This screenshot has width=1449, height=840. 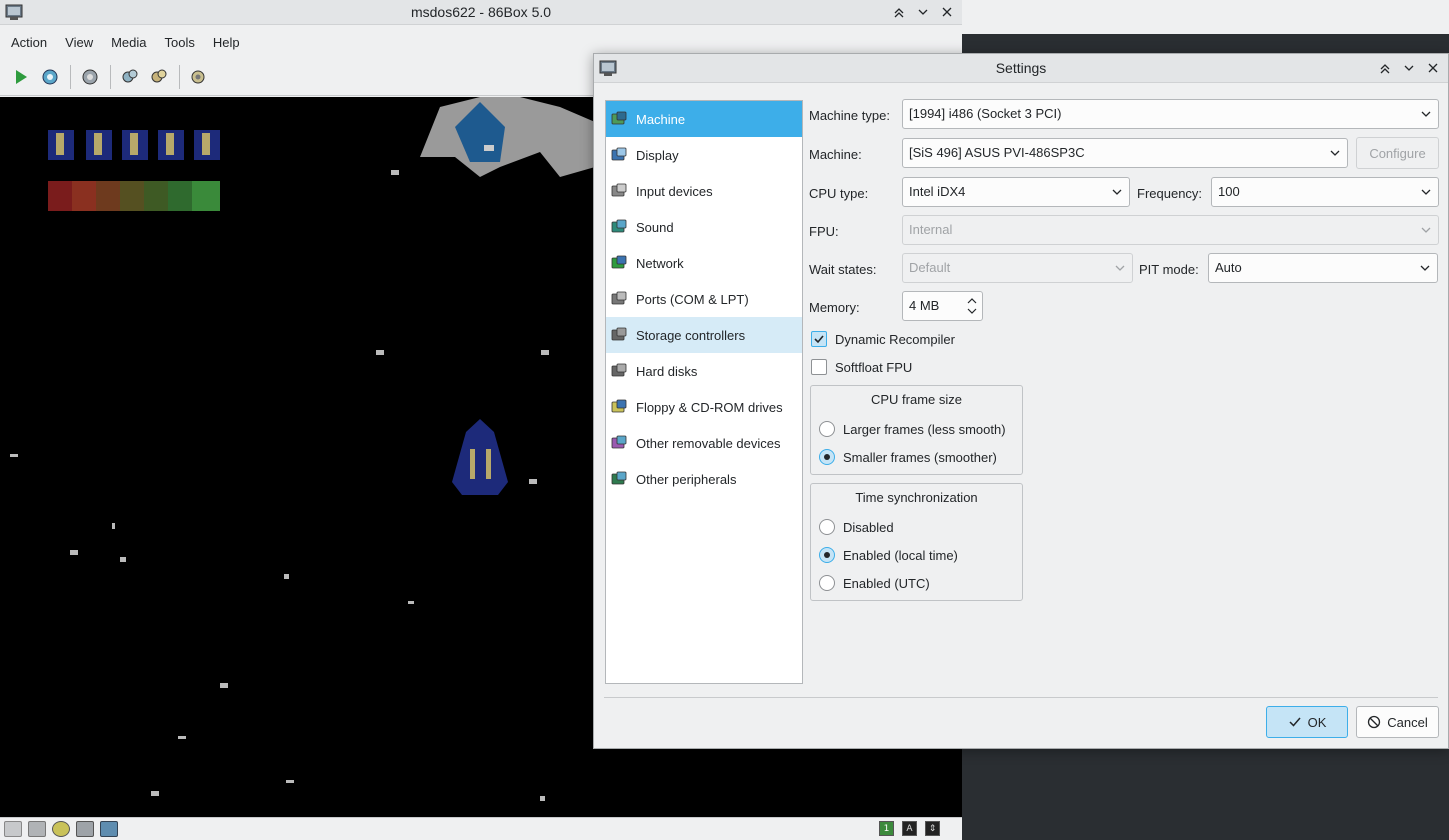 I want to click on softfloat-fpu-checkbox: Softfloat FPU, so click(x=861, y=367).